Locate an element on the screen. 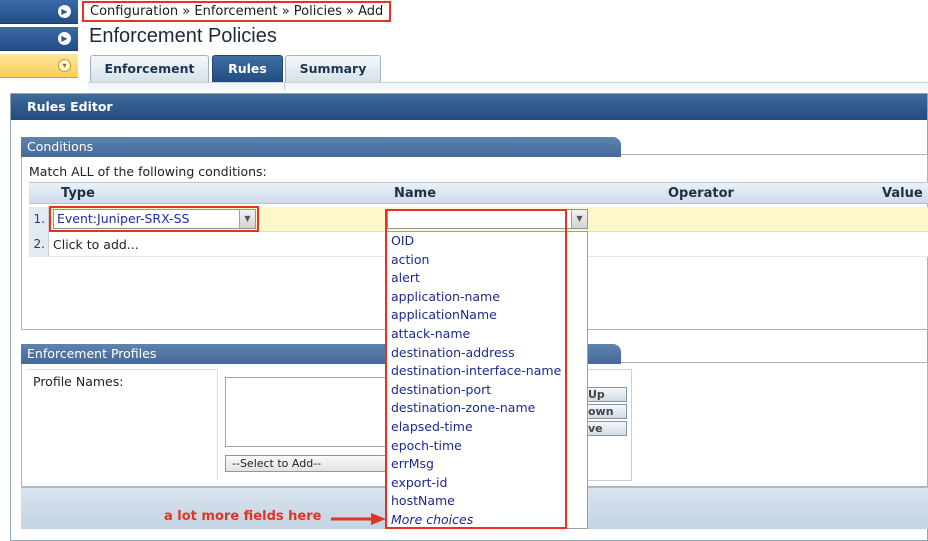 This screenshot has width=928, height=541. highlight-type-select is located at coordinates (154, 219).